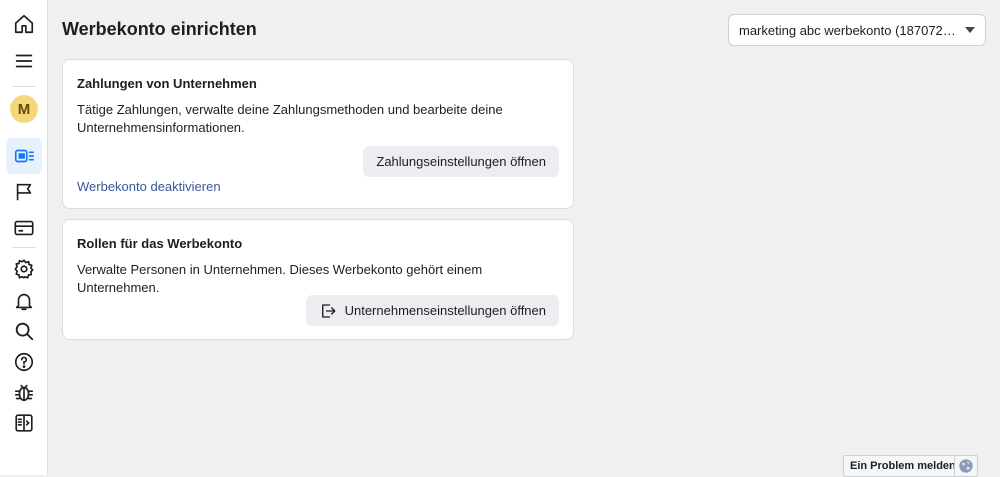  I want to click on sidebar-item-settings, so click(24, 269).